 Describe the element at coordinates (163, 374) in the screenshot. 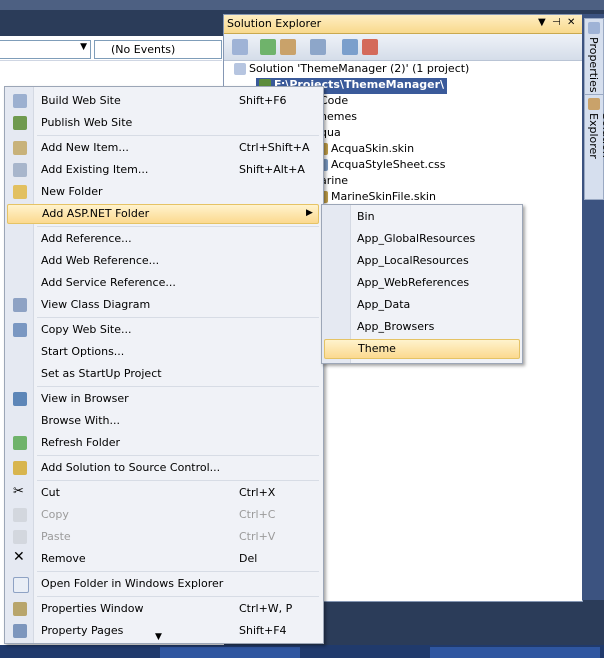

I see `menu-item-set-startup-project: Set as StartUp Project` at that location.